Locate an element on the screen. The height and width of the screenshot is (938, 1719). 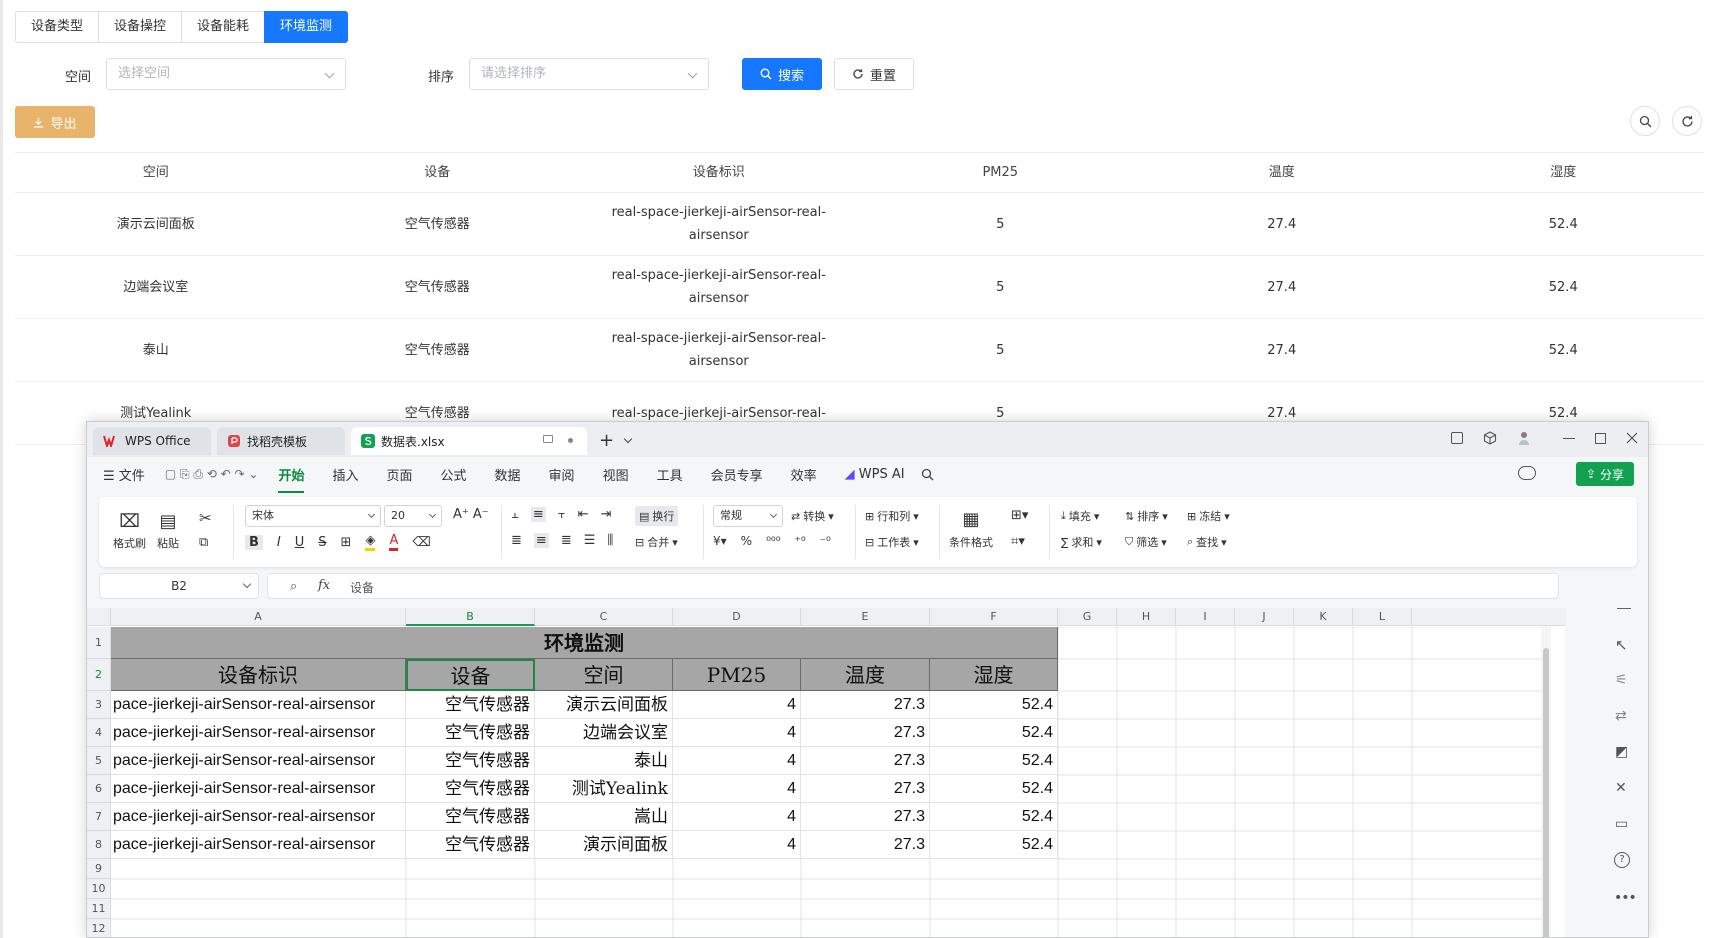
name-box: B2 is located at coordinates (179, 586).